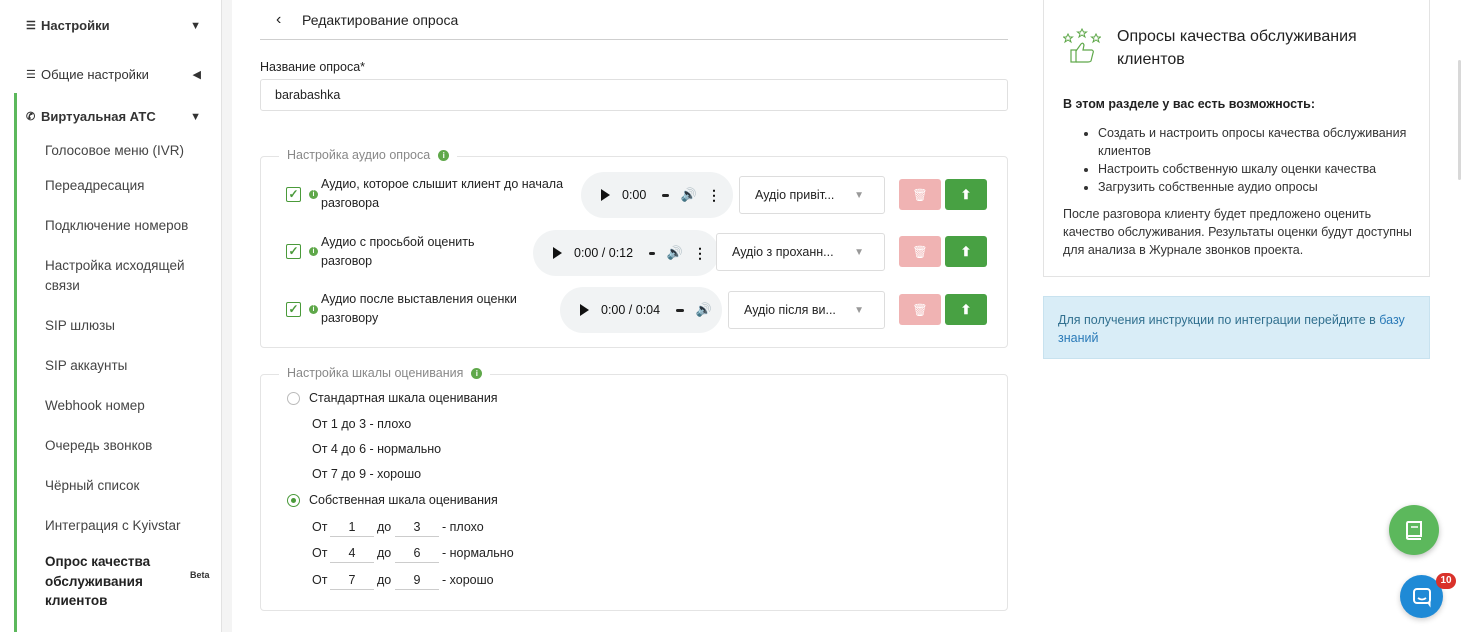  I want to click on audio-select-rating-request: Аудіо з проханн... ▼, so click(800, 252).